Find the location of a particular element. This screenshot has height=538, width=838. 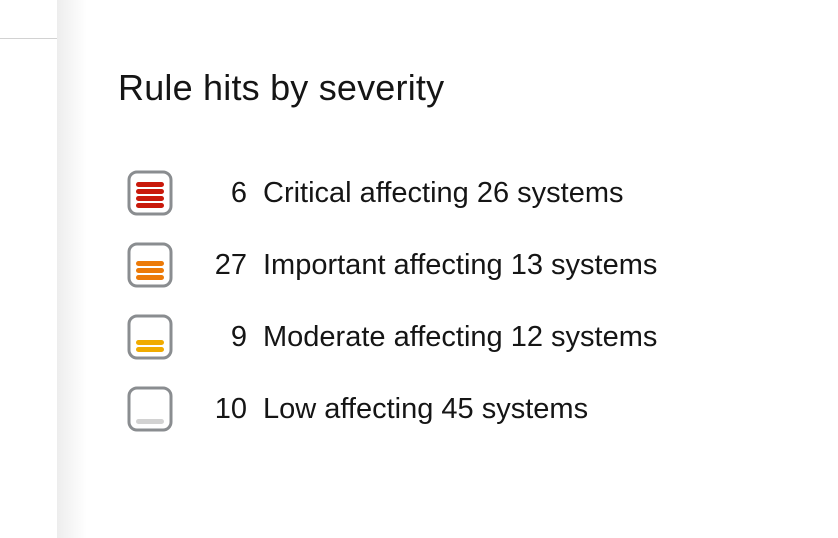

severity-row-moderate: 9 Moderate affecting 12 systems is located at coordinates (392, 337).